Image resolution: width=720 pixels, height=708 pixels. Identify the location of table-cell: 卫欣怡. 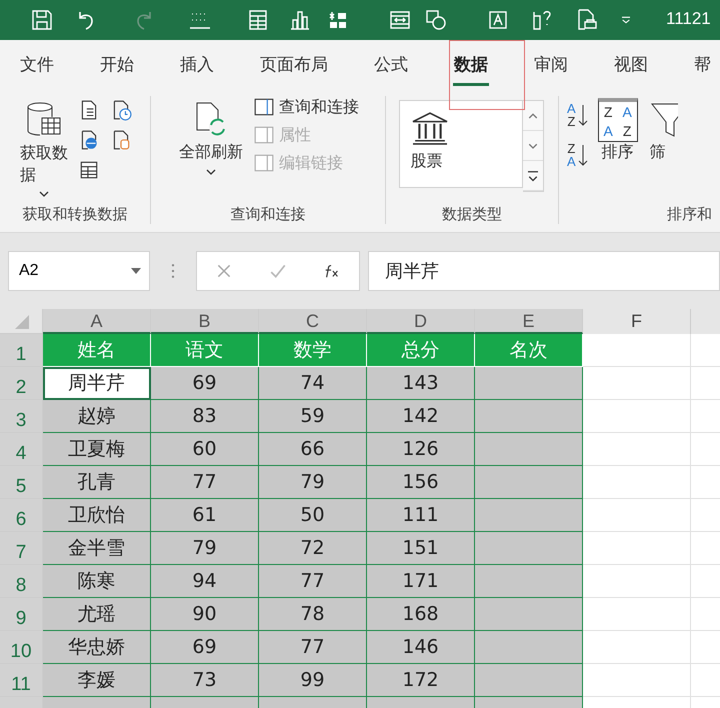
(97, 515).